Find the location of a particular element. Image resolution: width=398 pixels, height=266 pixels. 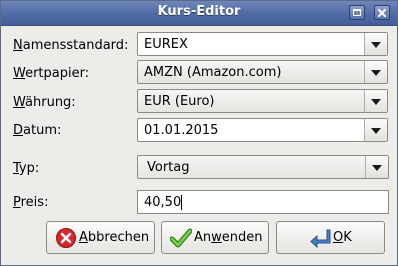

typ-combobox: Vortag is located at coordinates (263, 167).